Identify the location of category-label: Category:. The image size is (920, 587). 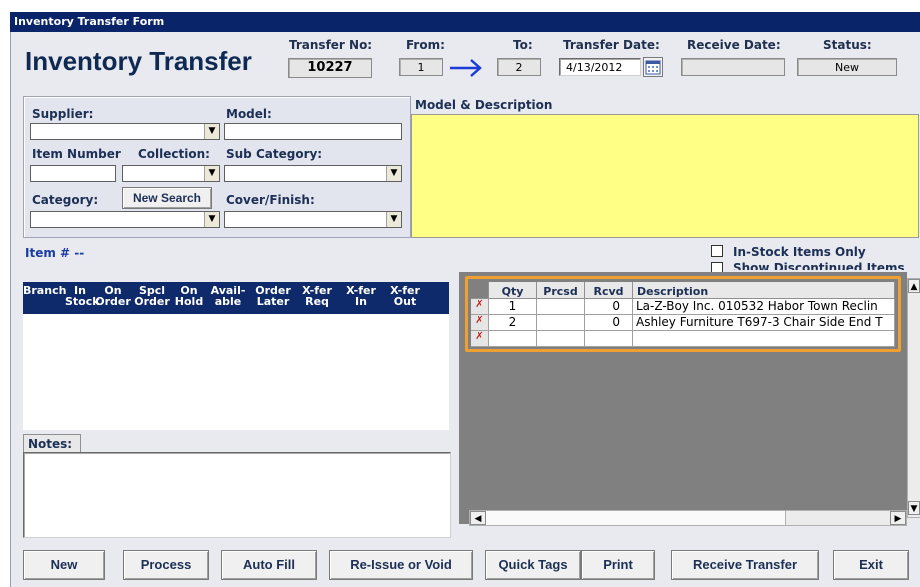
(65, 200).